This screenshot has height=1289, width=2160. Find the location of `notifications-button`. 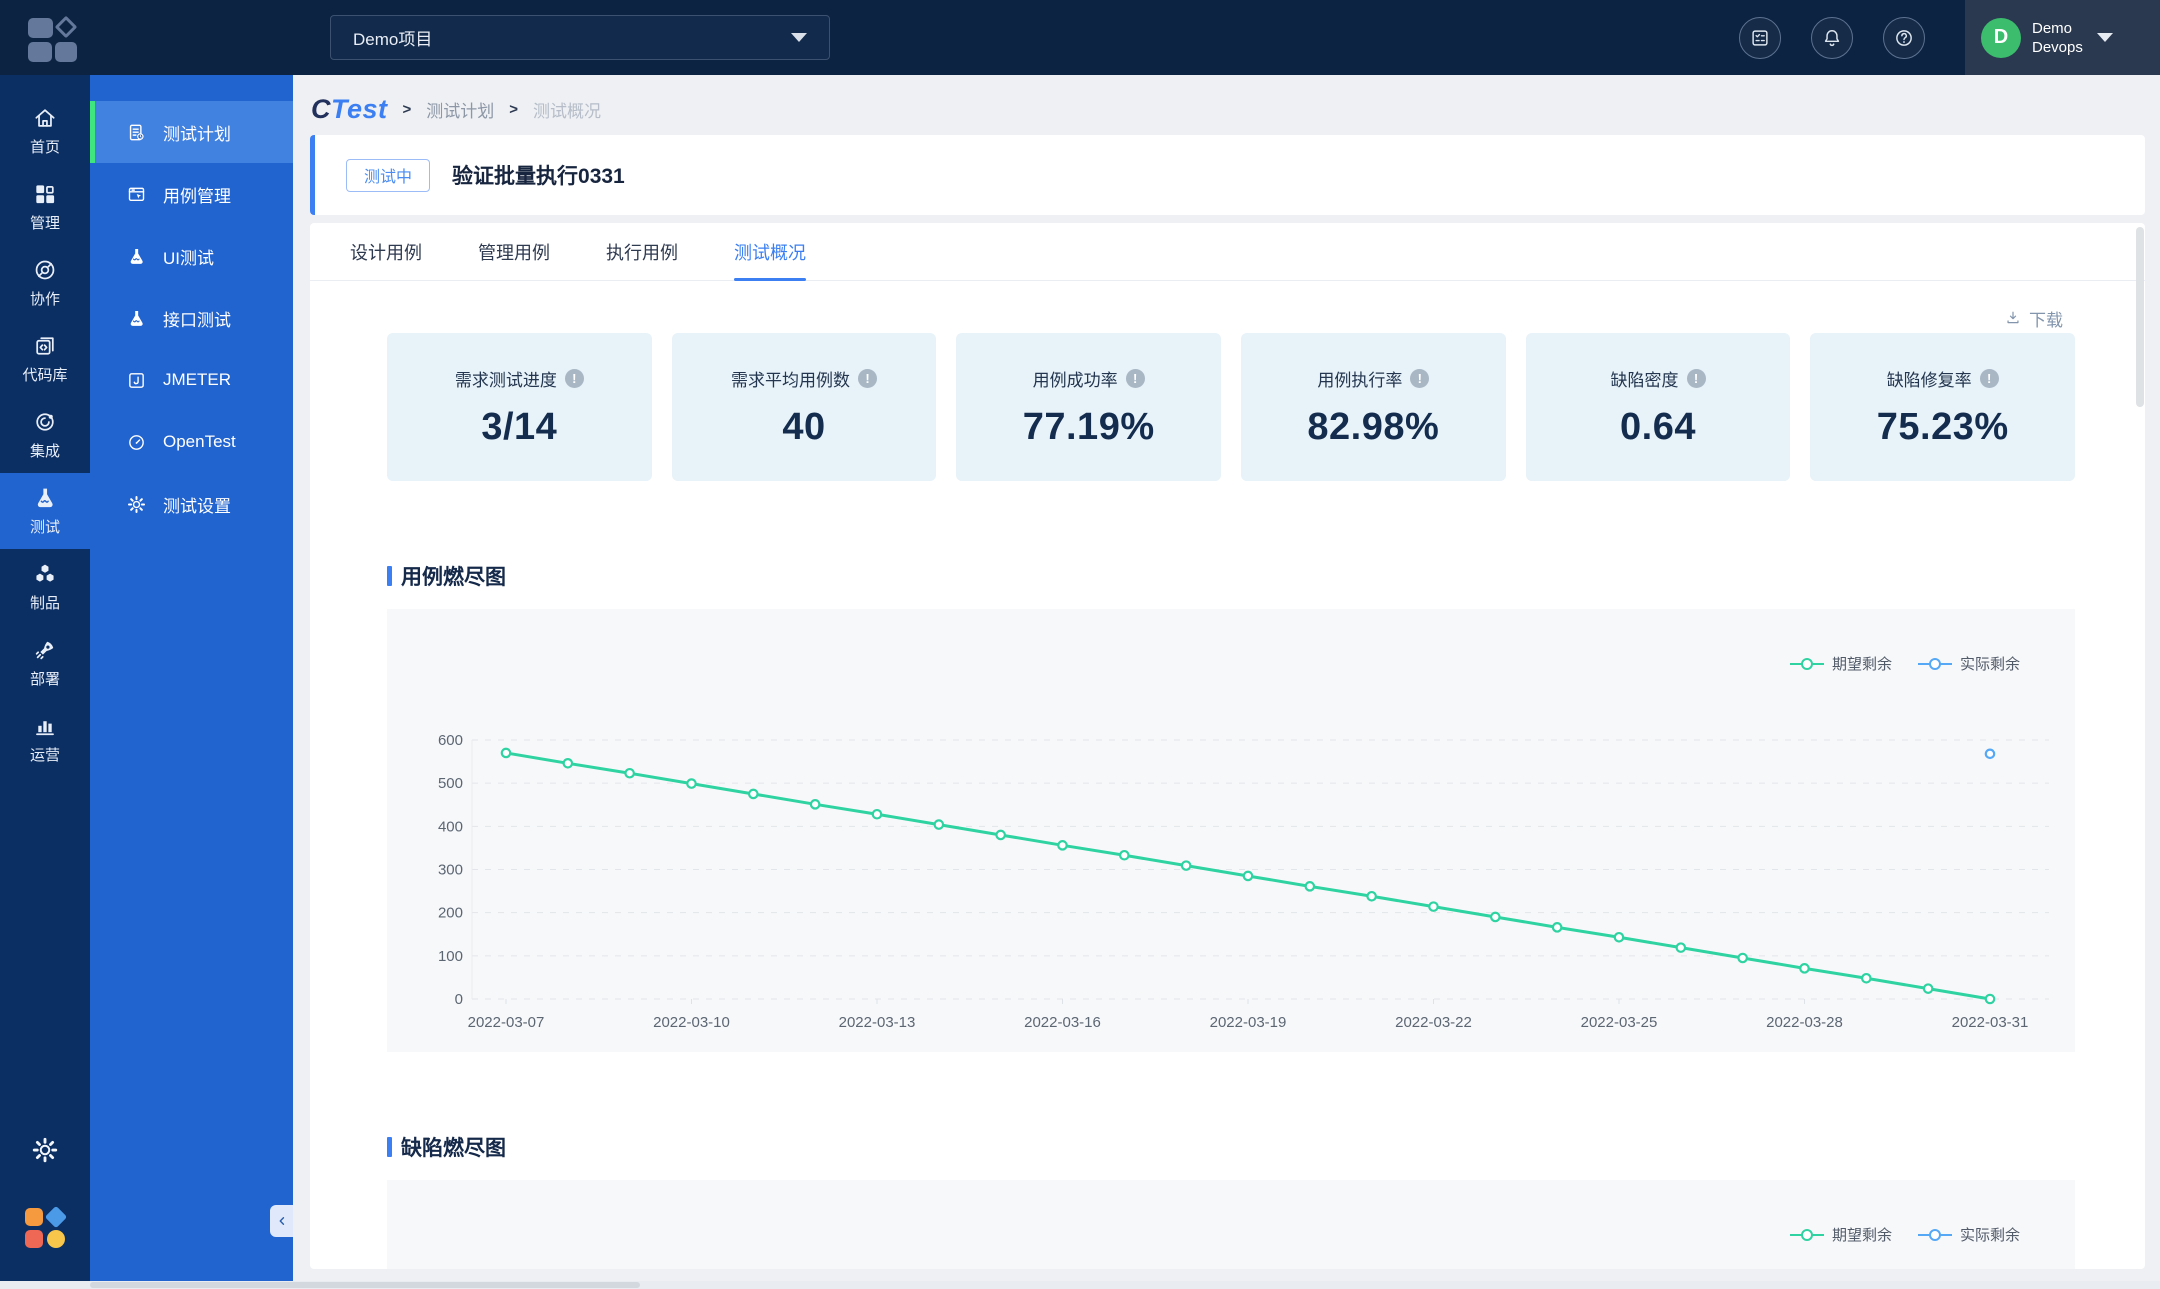

notifications-button is located at coordinates (1832, 38).